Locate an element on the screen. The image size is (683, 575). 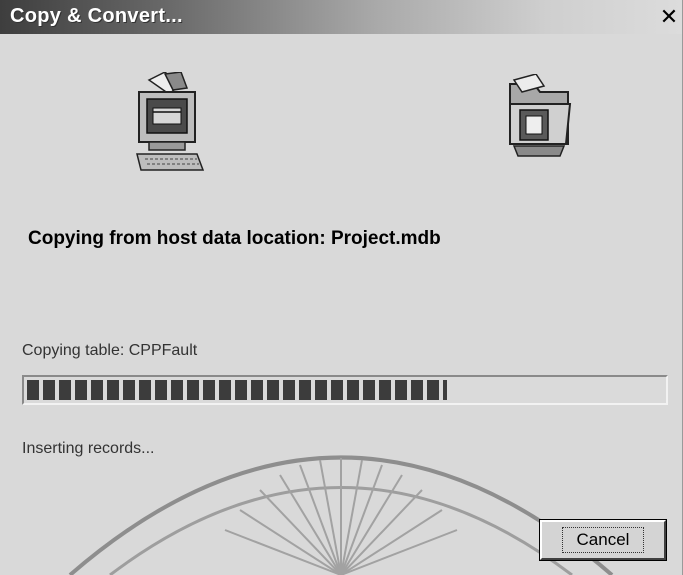
progress-fill is located at coordinates (237, 390).